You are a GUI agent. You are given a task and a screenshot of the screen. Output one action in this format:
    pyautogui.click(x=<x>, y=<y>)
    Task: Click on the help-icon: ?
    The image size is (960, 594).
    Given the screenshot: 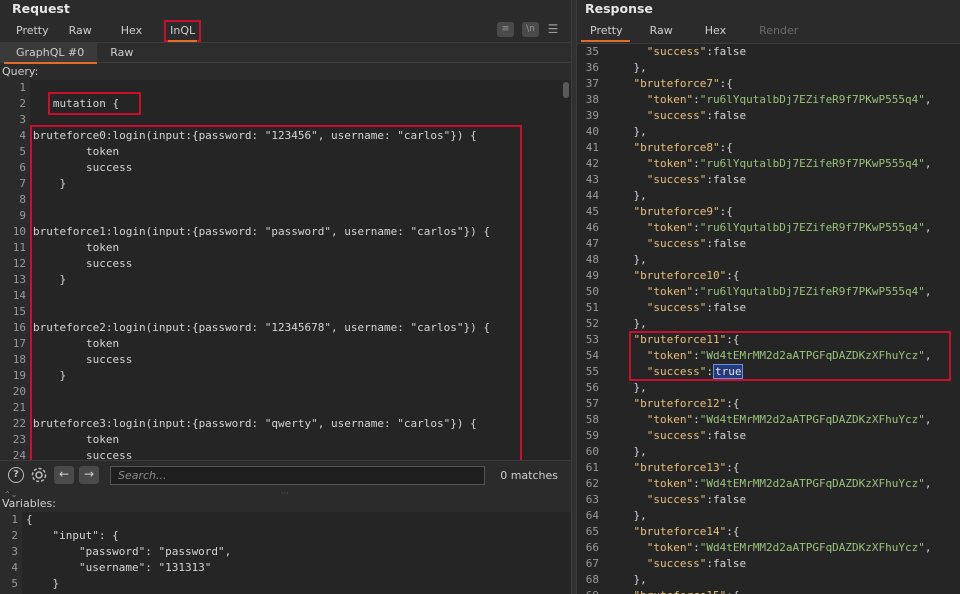 What is the action you would take?
    pyautogui.click(x=16, y=475)
    